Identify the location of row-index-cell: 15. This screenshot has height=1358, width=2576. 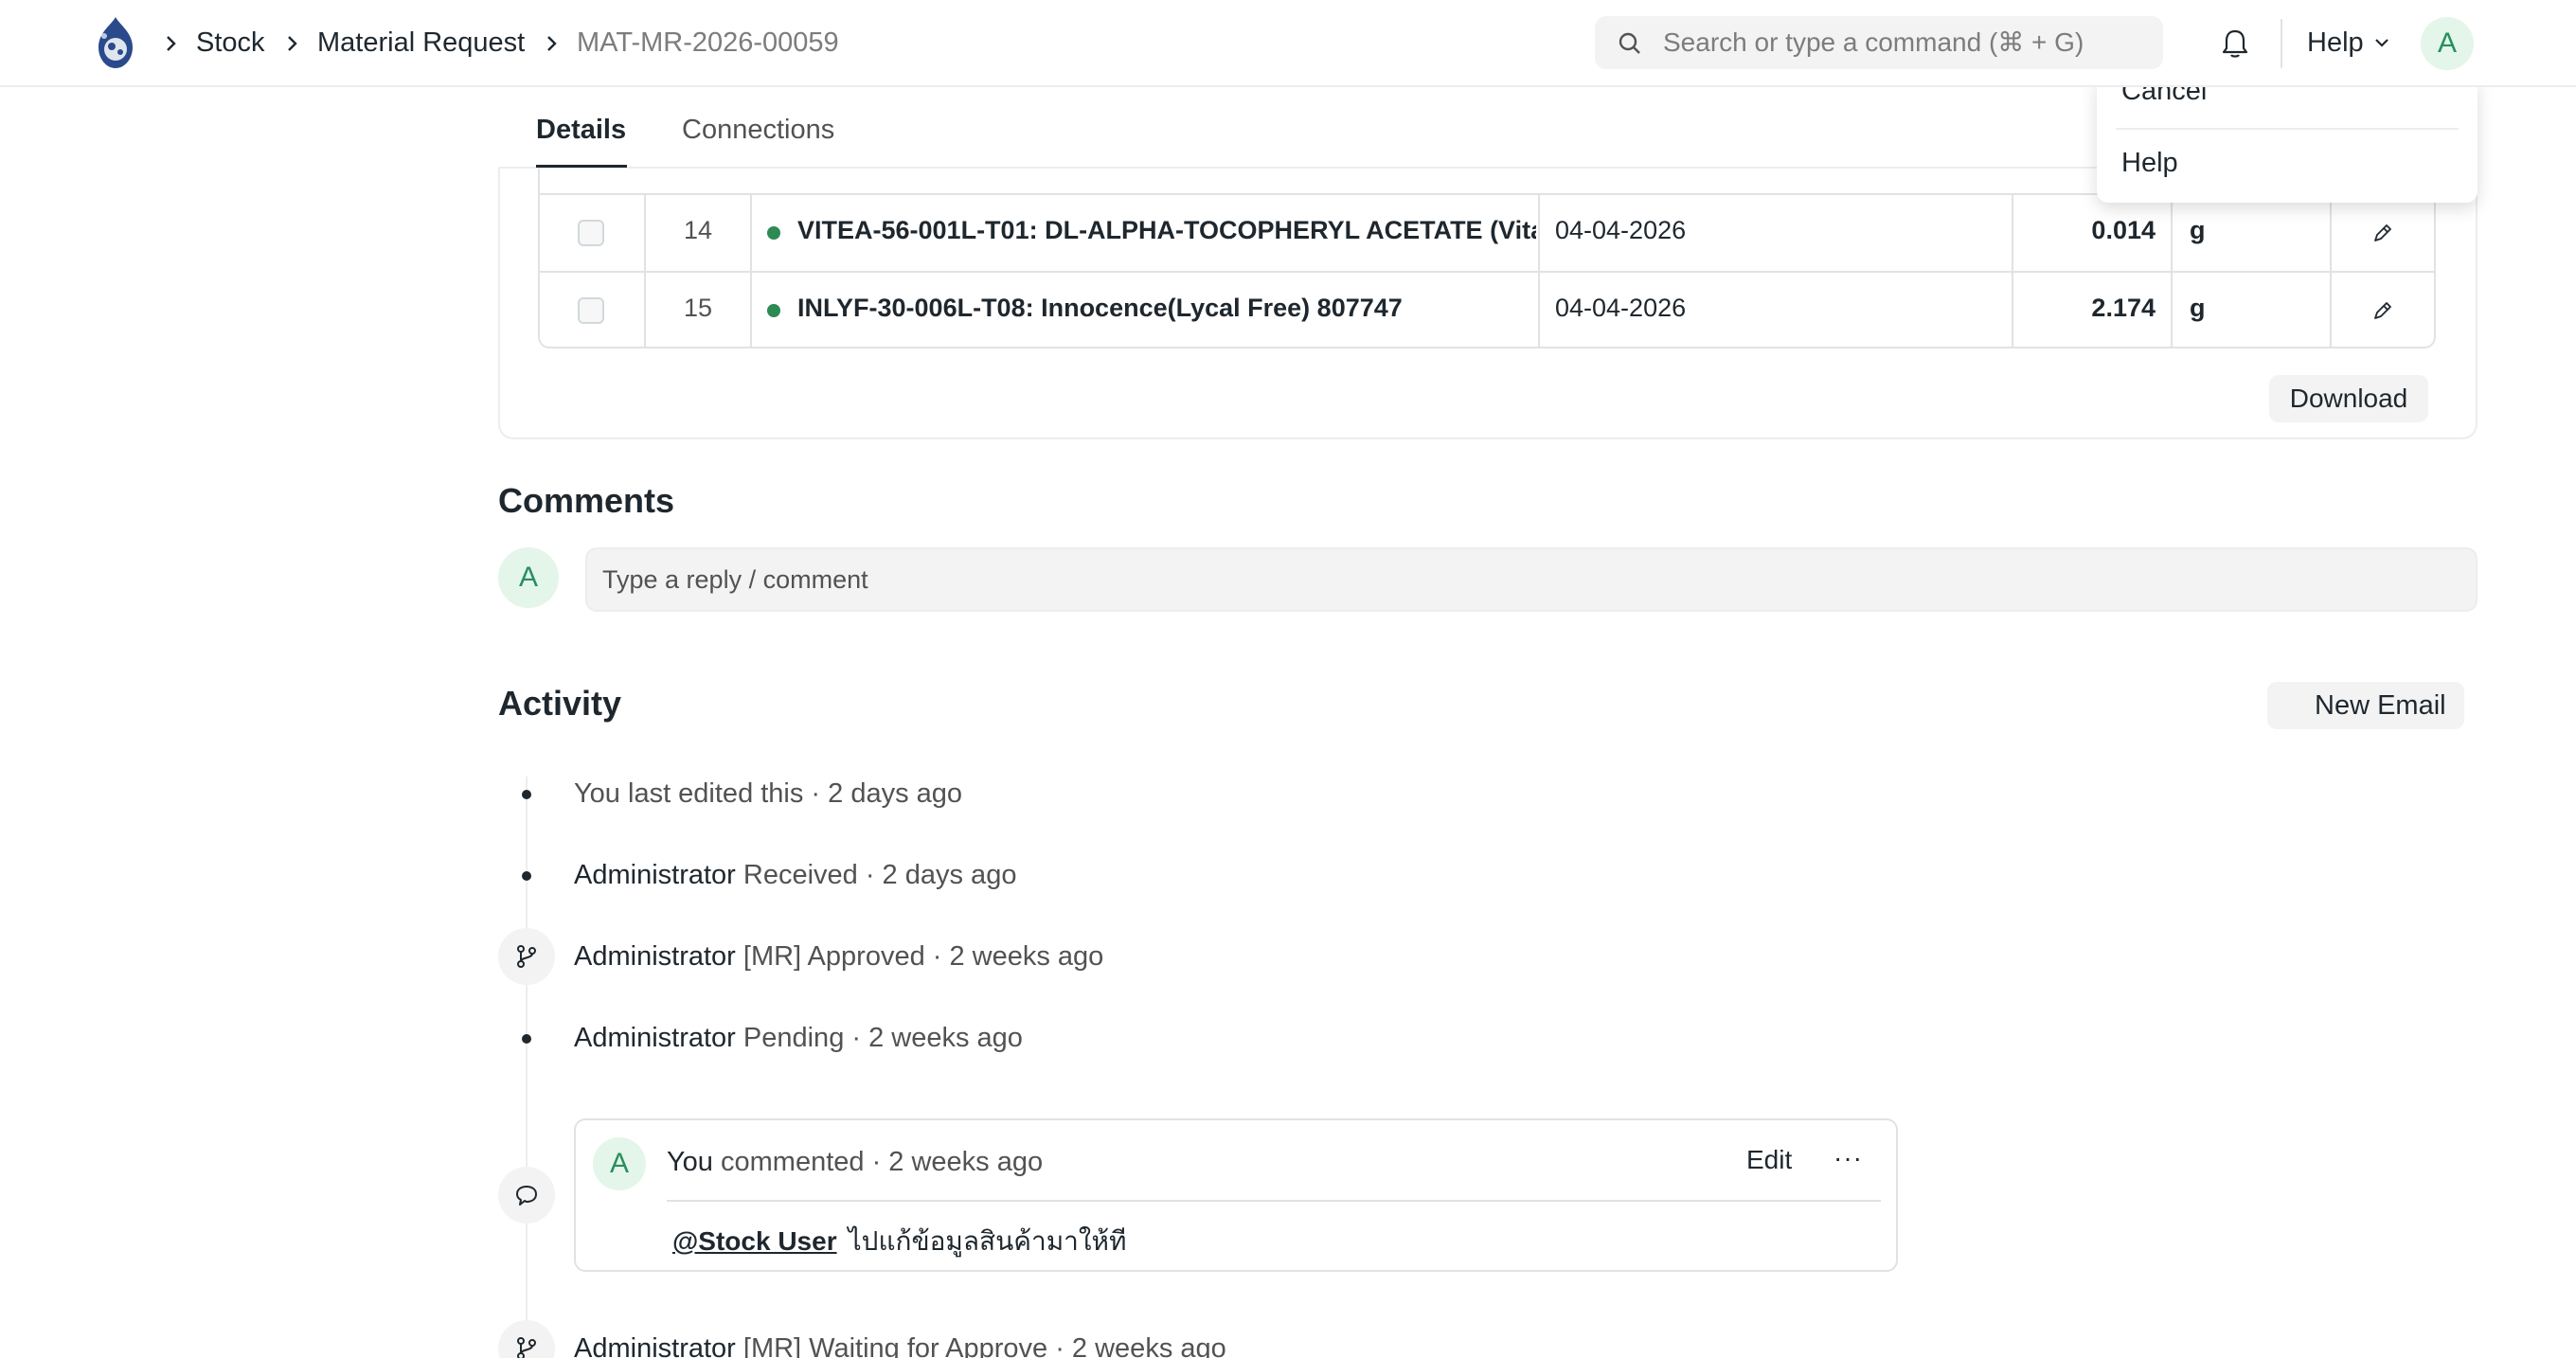
(699, 310).